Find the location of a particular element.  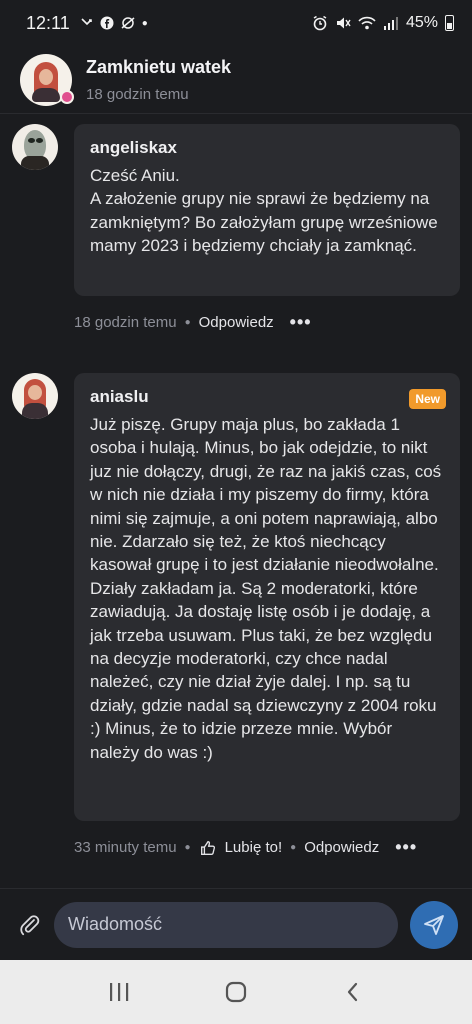

system-icons: 45% is located at coordinates (383, 23).